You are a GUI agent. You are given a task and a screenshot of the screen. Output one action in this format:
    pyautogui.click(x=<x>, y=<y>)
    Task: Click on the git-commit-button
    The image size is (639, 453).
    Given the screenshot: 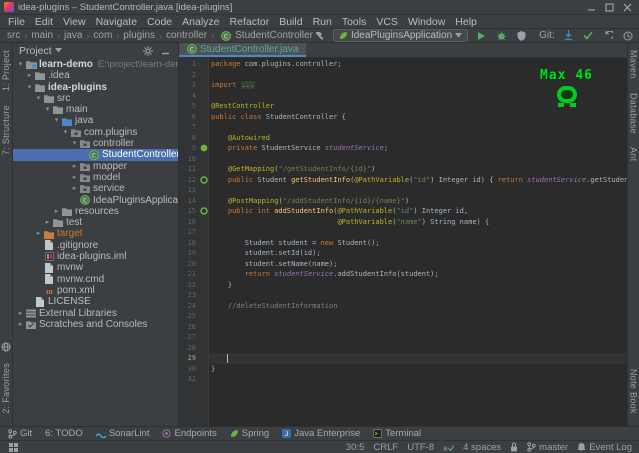 What is the action you would take?
    pyautogui.click(x=588, y=35)
    